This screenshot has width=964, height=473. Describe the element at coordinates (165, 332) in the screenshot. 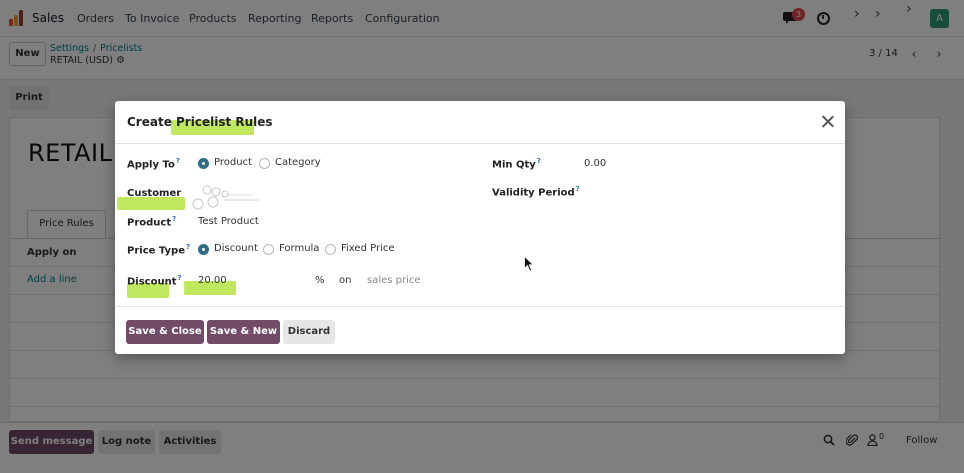

I see `save-close-button: Save & Close` at that location.